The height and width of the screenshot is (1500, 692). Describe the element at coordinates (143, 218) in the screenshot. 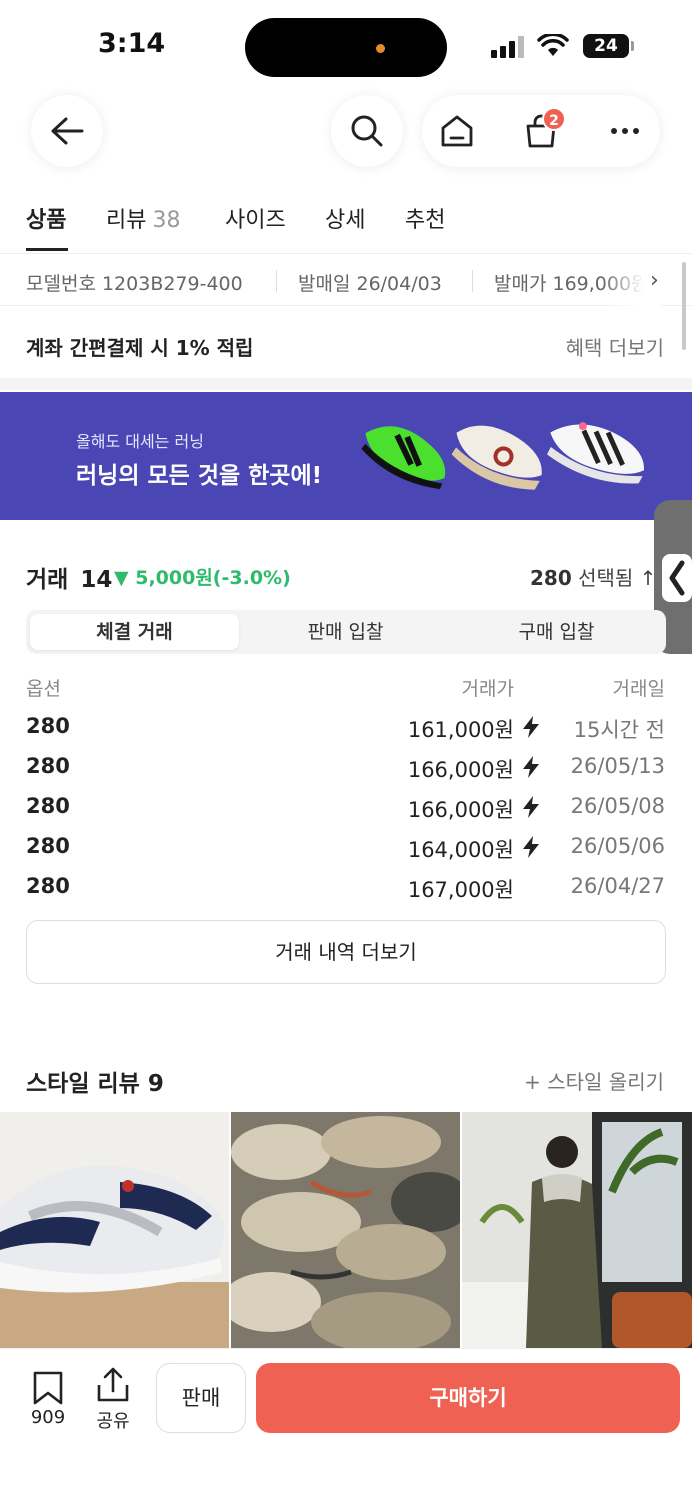

I see `tab-review: 리뷰 38` at that location.